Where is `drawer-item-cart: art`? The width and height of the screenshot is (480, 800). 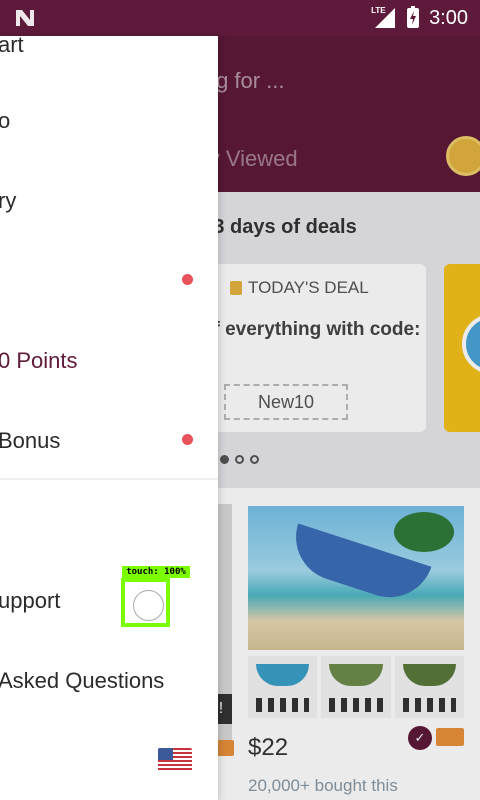 drawer-item-cart: art is located at coordinates (109, 61).